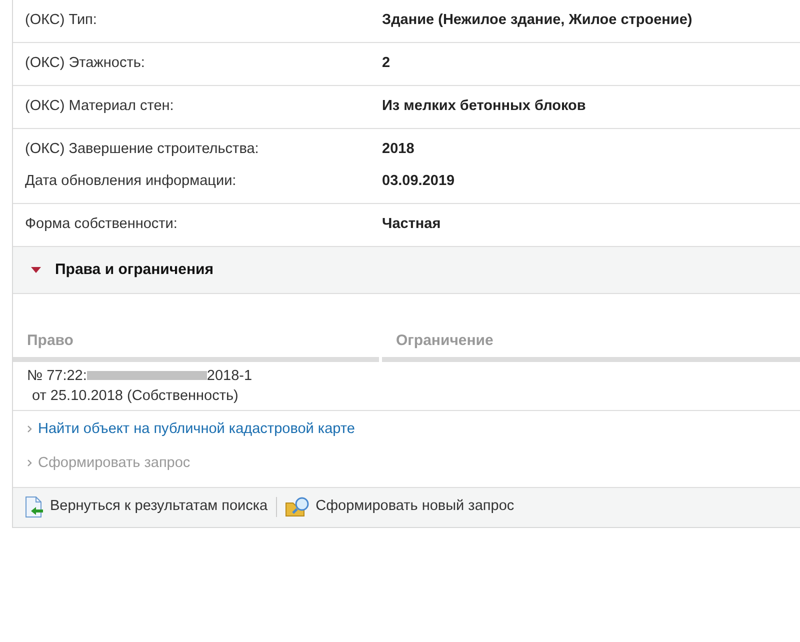  Describe the element at coordinates (398, 149) in the screenshot. I see `field-value: 2018` at that location.